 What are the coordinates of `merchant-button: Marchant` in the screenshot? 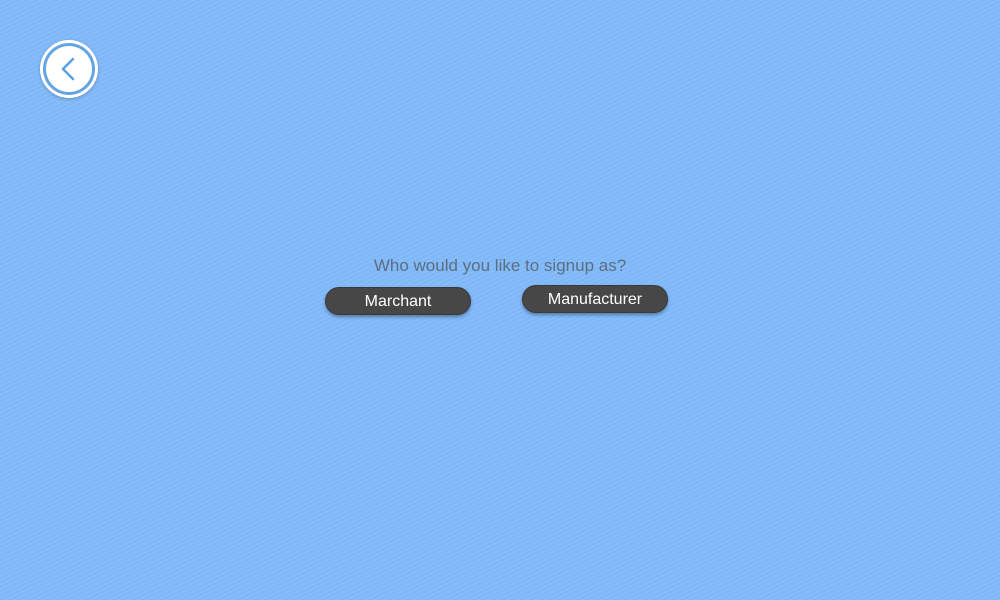 It's located at (398, 301).